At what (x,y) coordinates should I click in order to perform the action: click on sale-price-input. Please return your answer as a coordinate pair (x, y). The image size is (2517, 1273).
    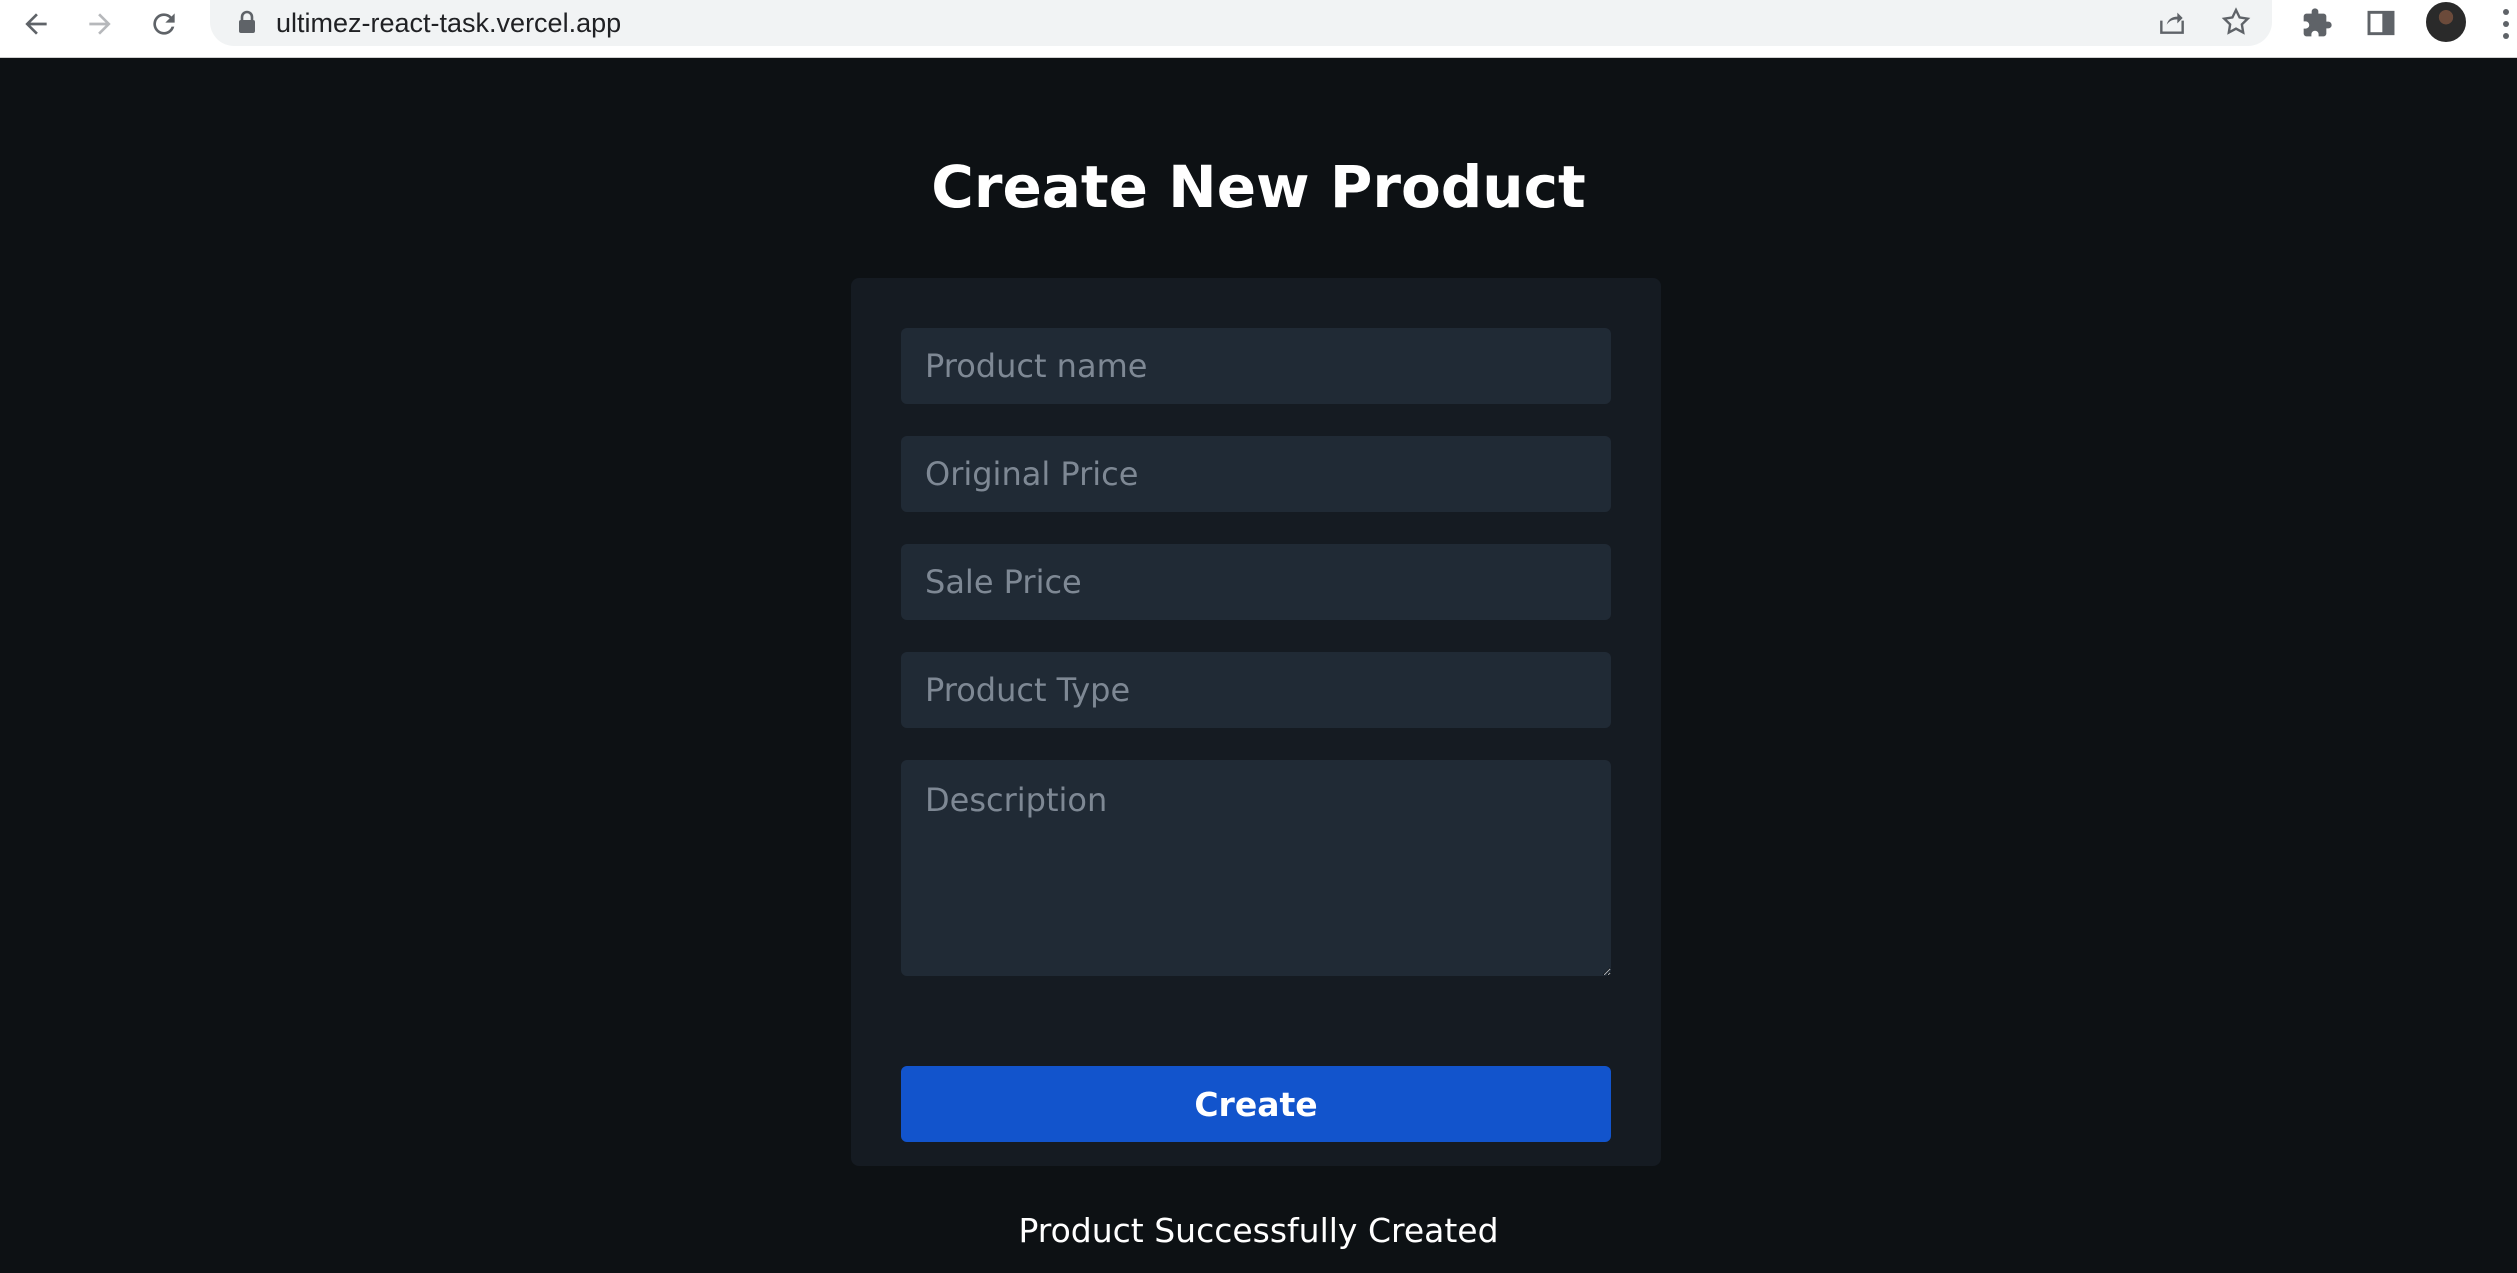
    Looking at the image, I should click on (1256, 582).